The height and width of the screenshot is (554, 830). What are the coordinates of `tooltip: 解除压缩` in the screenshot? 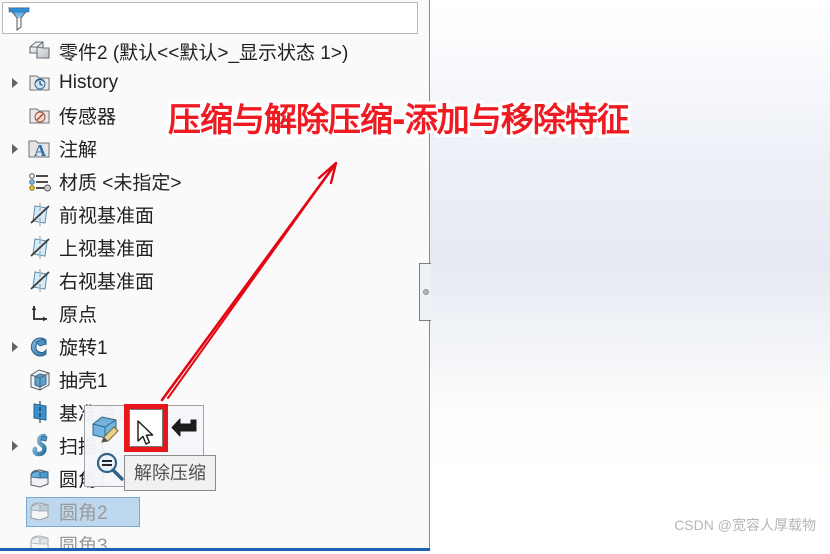 It's located at (170, 473).